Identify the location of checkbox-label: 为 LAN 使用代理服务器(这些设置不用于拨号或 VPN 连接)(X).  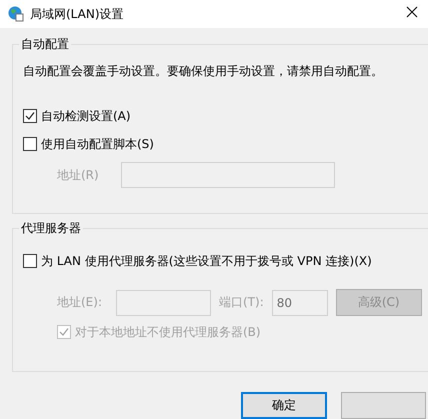
(206, 261).